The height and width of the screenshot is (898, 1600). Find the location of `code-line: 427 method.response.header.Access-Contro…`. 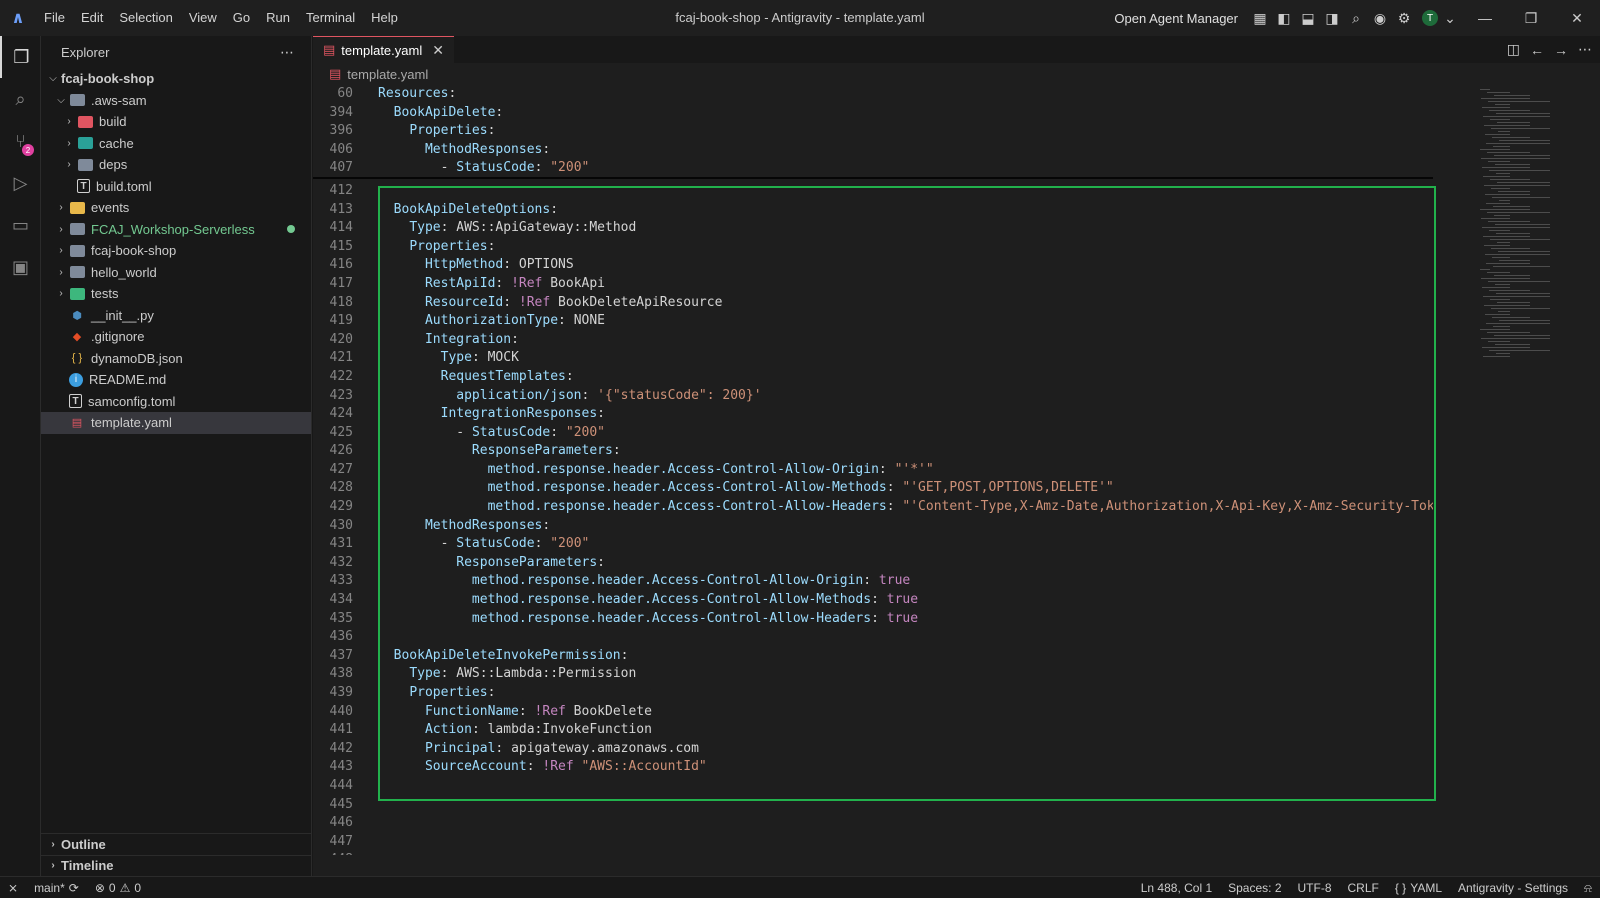

code-line: 427 method.response.header.Access-Contro… is located at coordinates (873, 470).